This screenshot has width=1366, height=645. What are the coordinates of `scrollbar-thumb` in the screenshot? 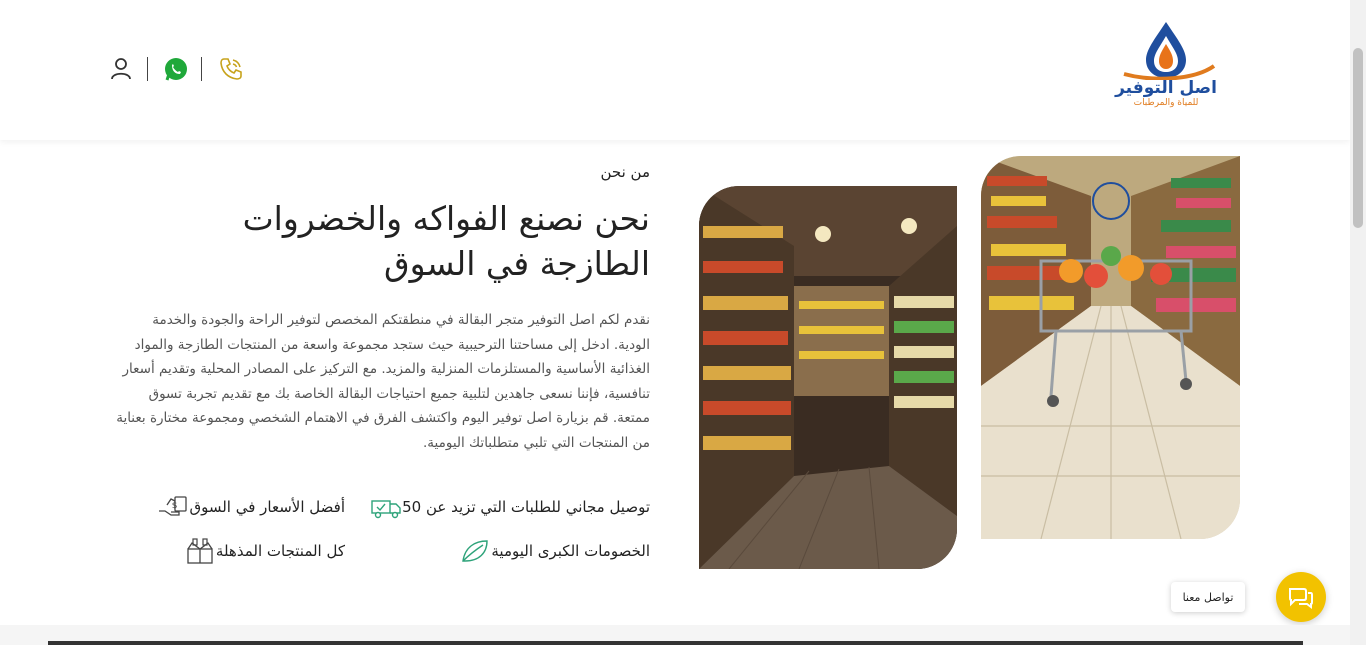 It's located at (1358, 138).